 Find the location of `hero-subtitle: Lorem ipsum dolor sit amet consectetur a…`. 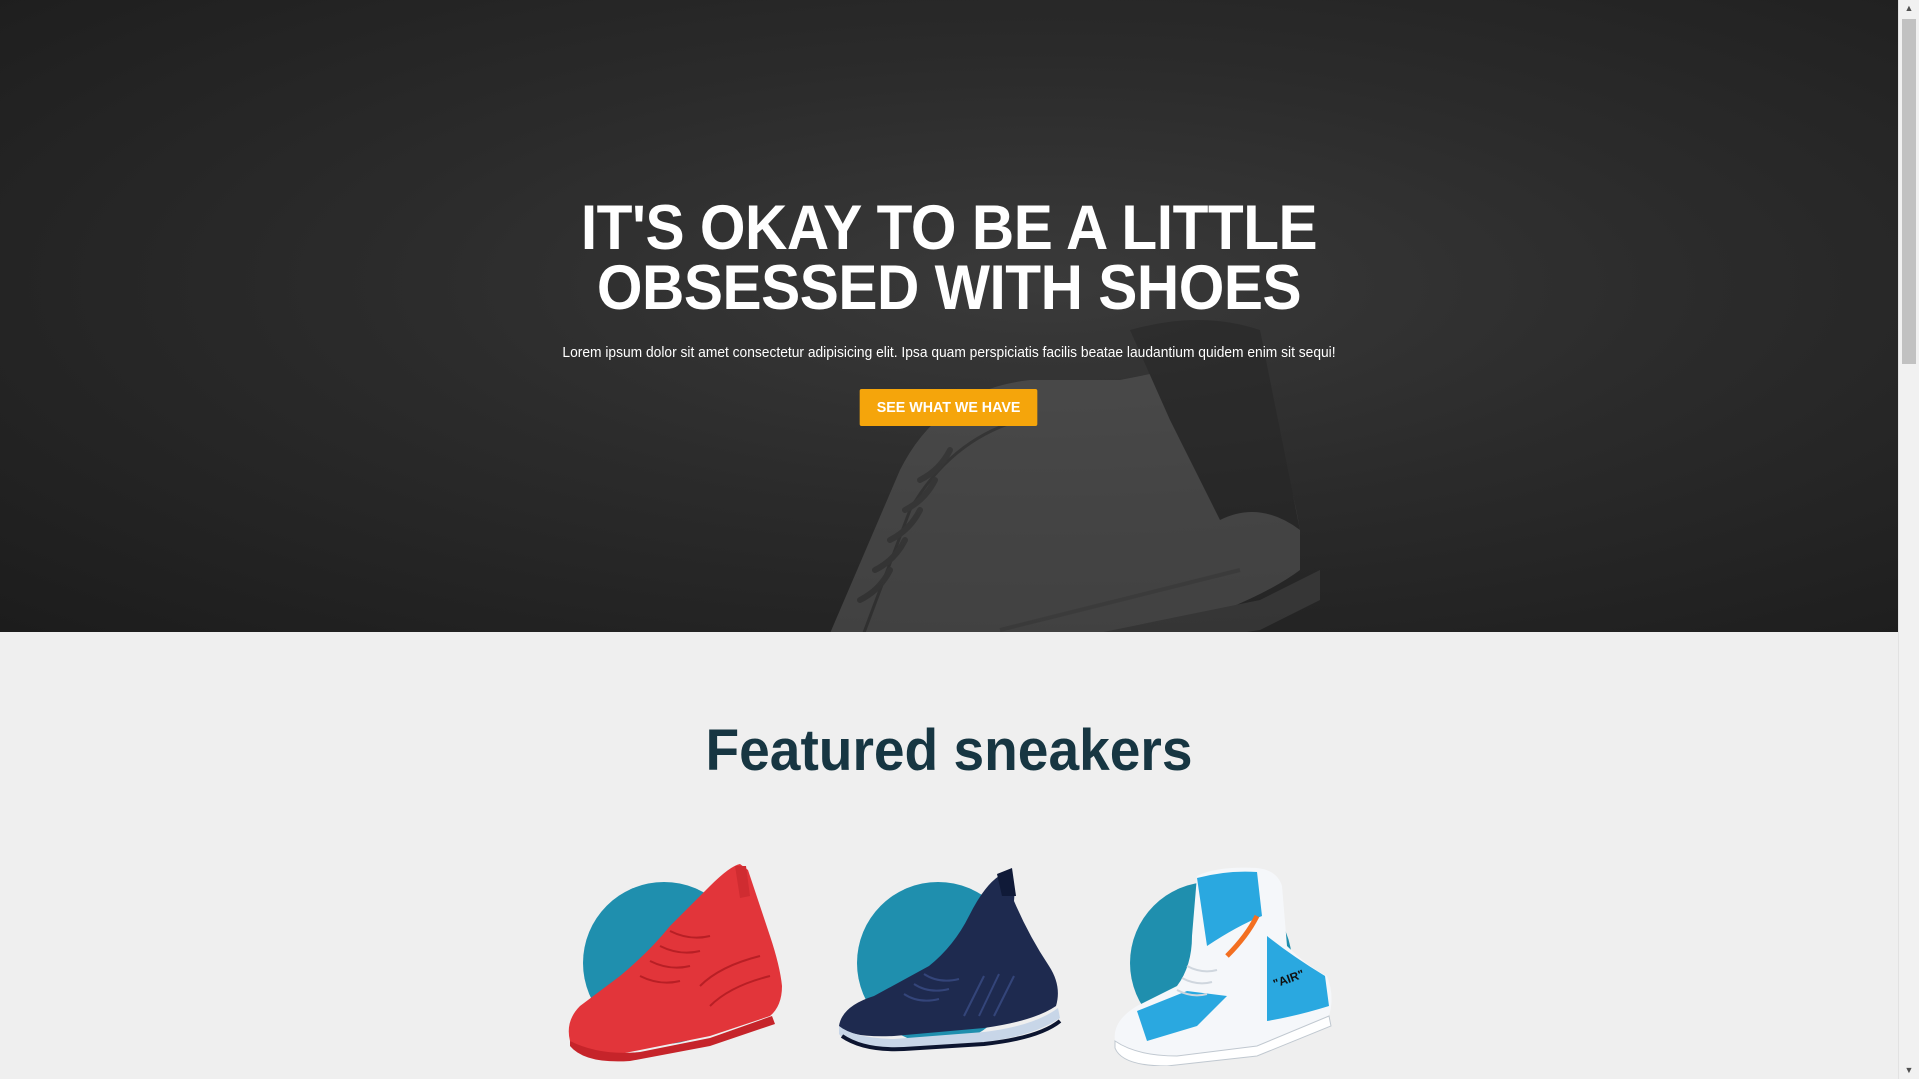

hero-subtitle: Lorem ipsum dolor sit amet consectetur a… is located at coordinates (949, 352).